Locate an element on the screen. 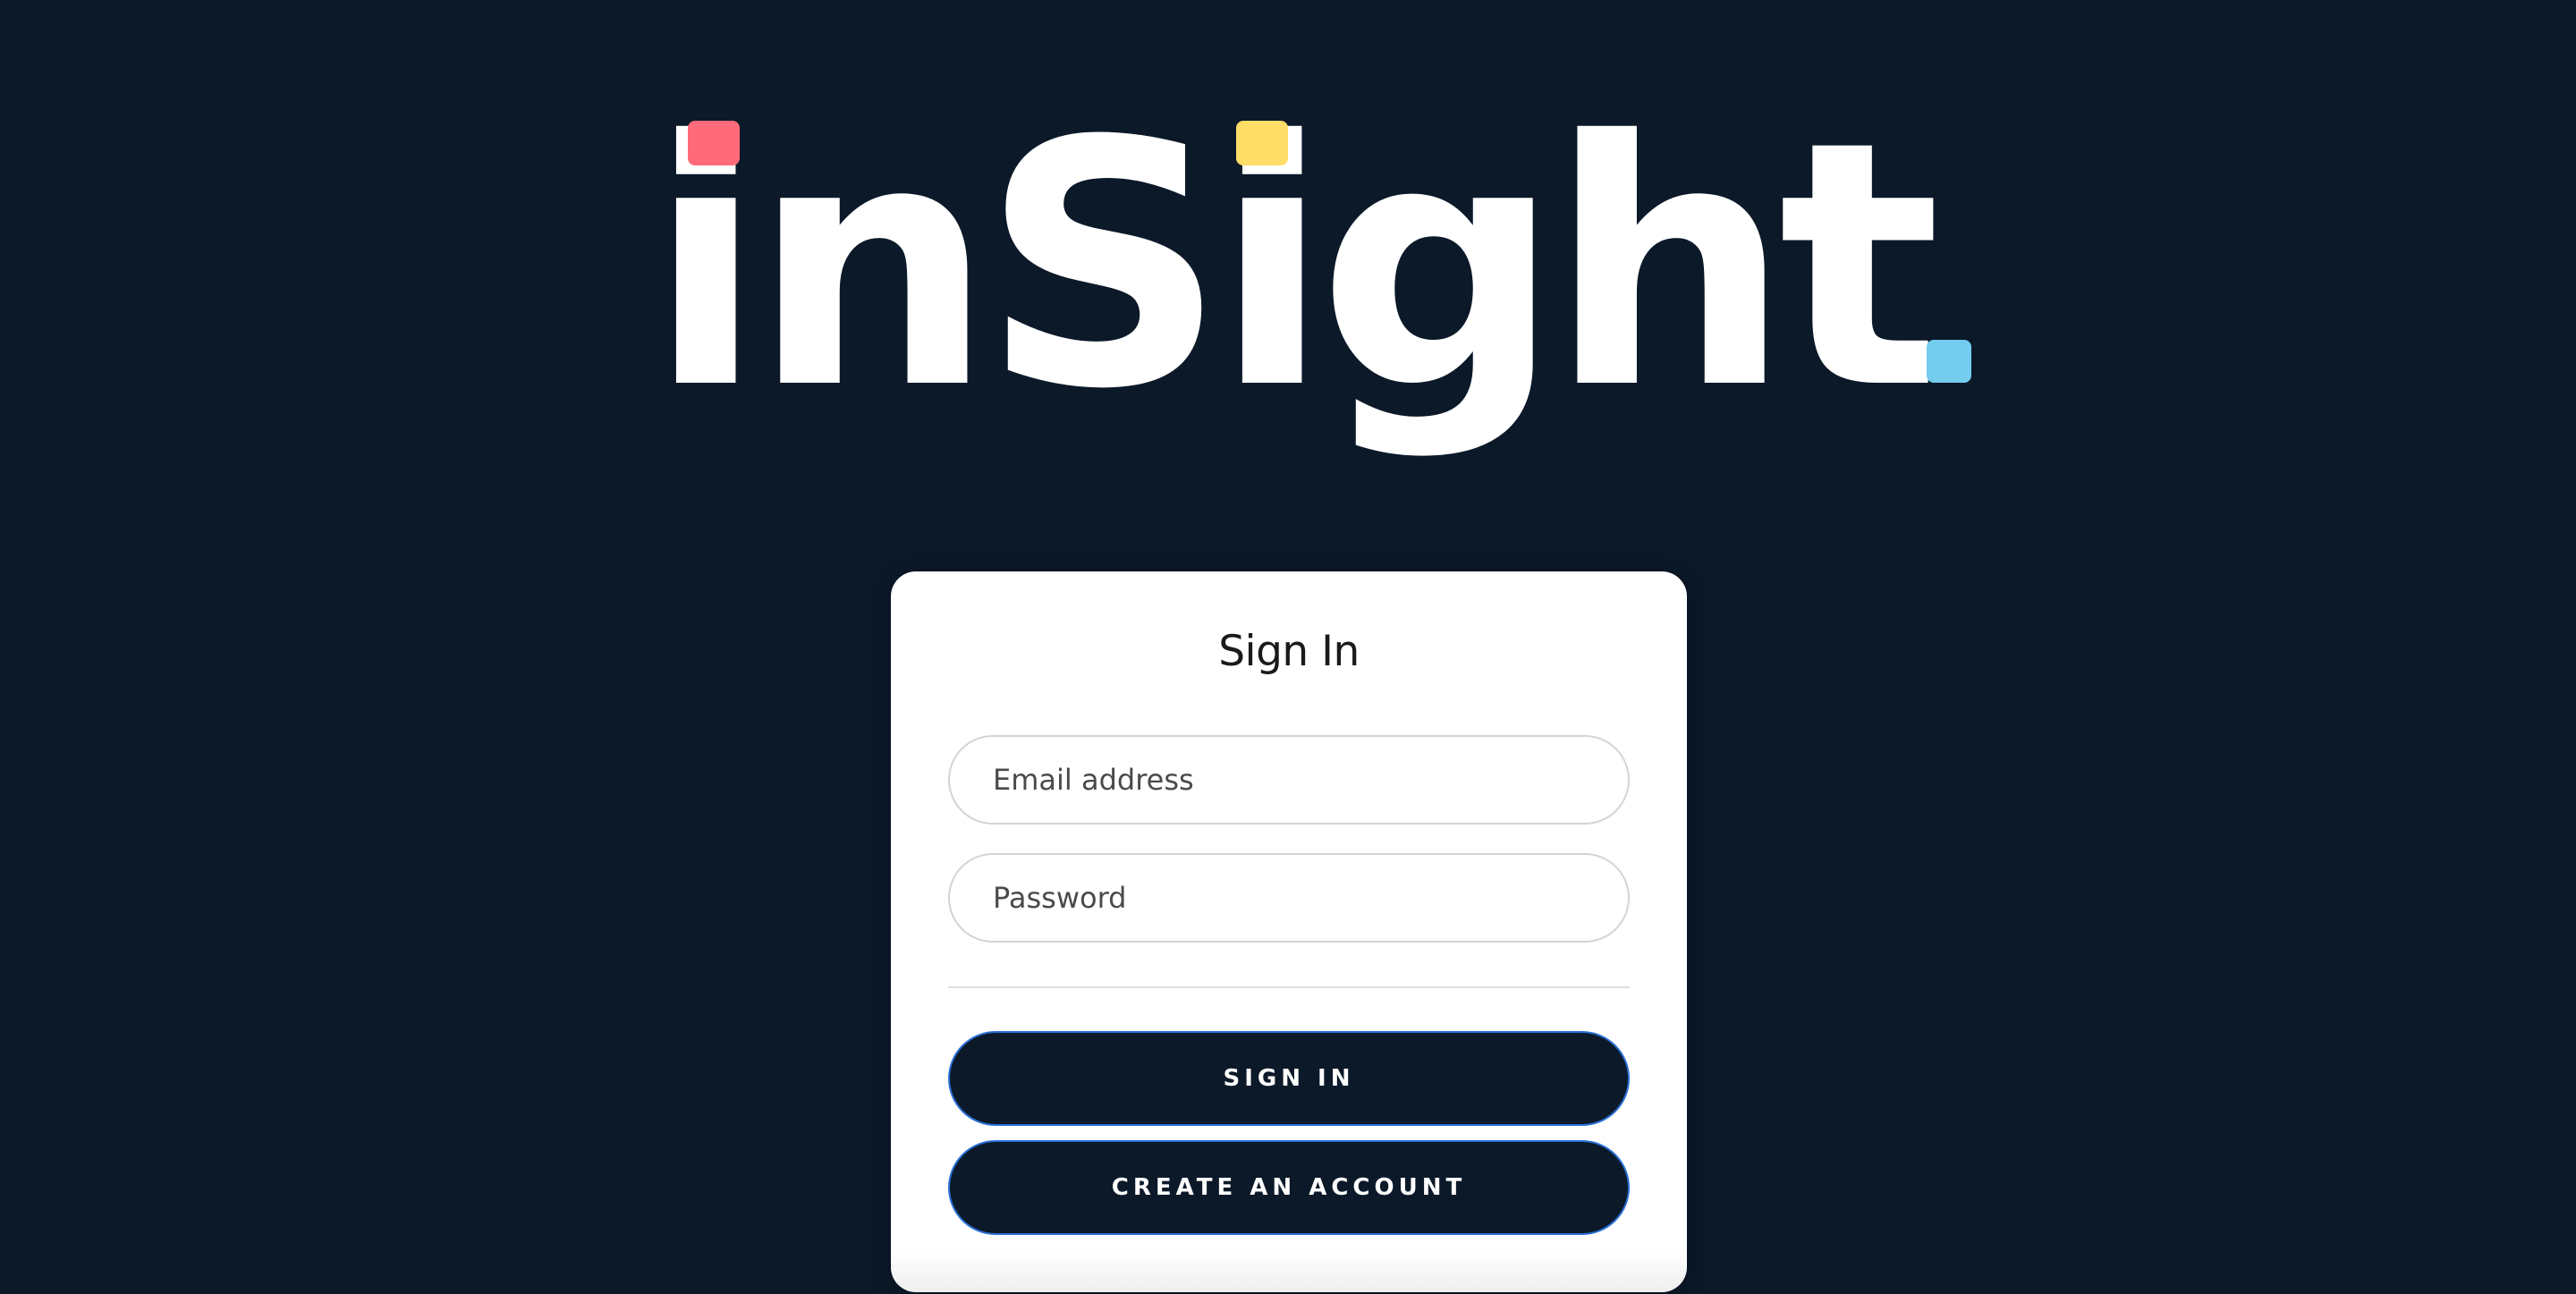  email-field-wrapper is located at coordinates (1289, 780).